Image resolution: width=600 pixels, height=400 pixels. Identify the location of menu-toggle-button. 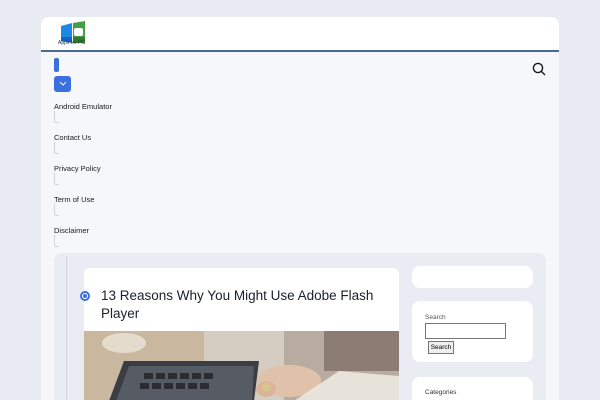
(62, 84).